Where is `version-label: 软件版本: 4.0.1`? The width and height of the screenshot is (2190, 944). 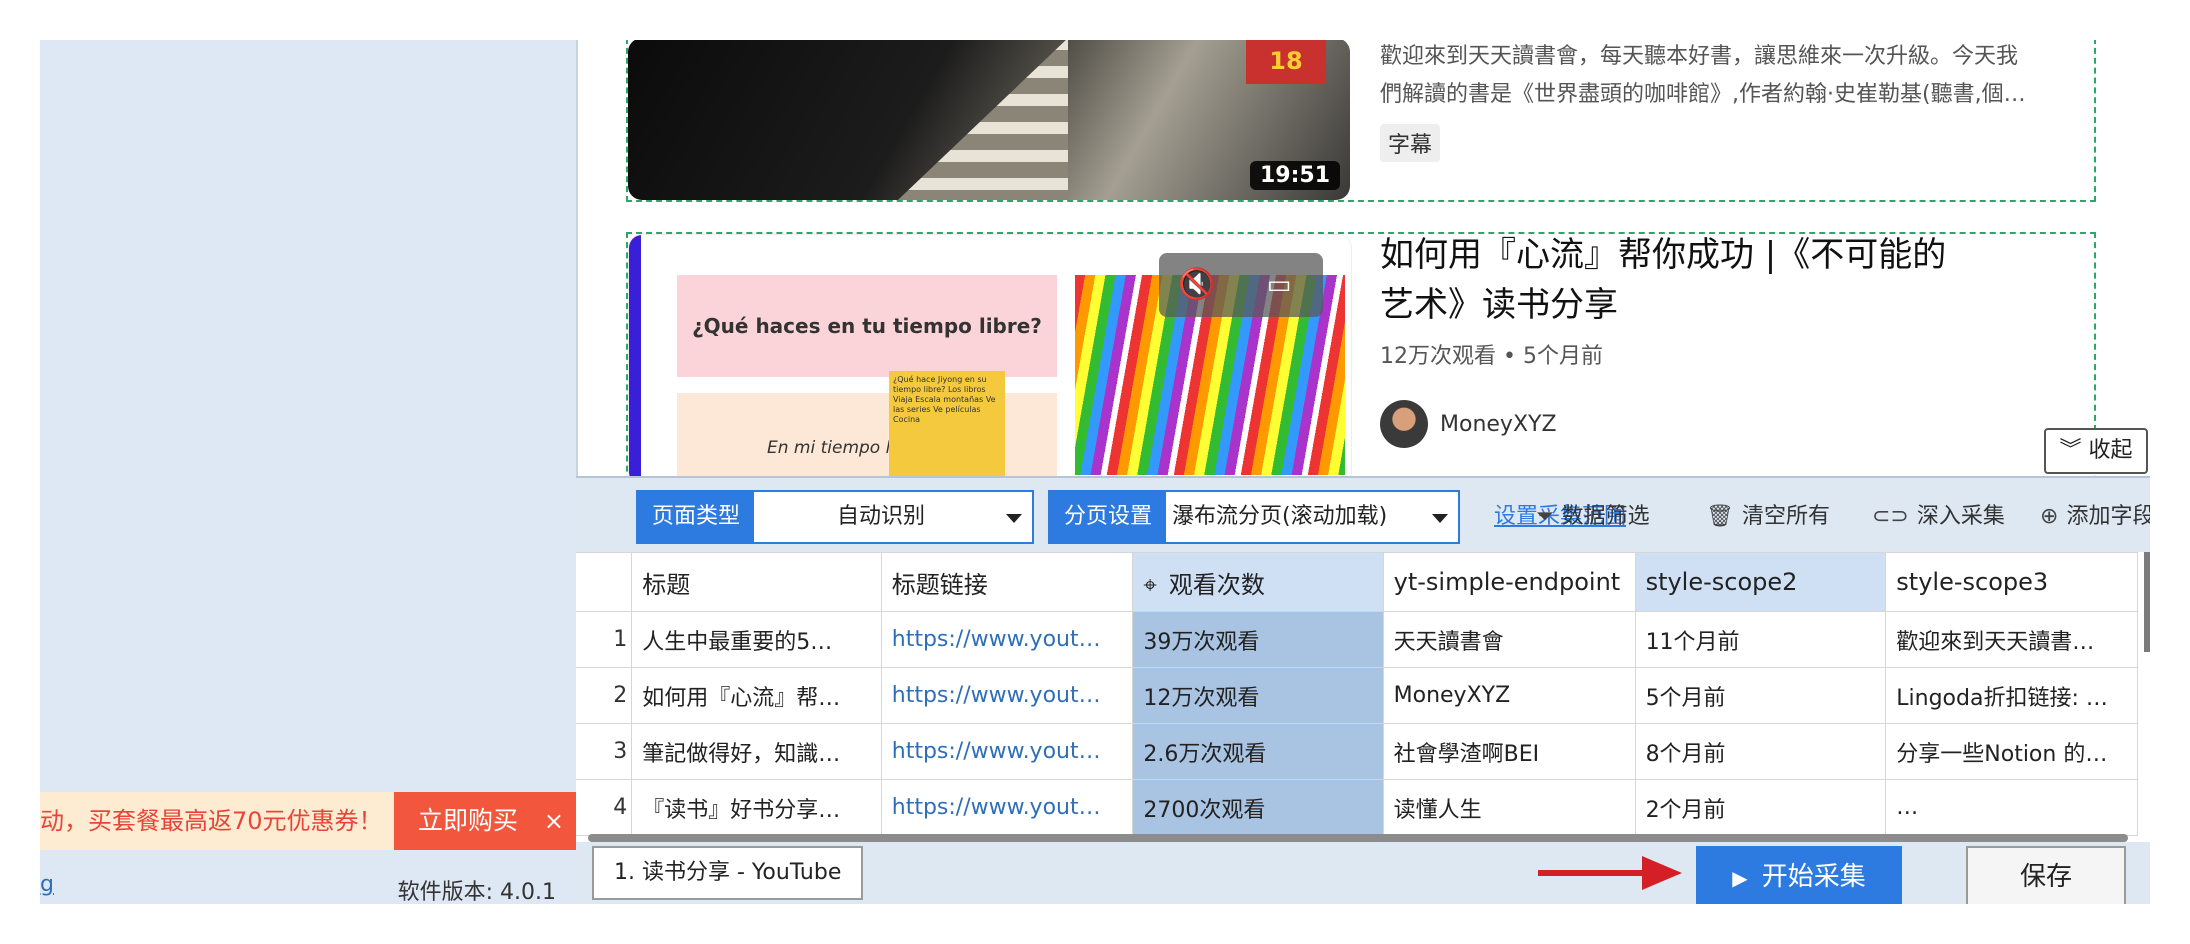
version-label: 软件版本: 4.0.1 is located at coordinates (476, 892).